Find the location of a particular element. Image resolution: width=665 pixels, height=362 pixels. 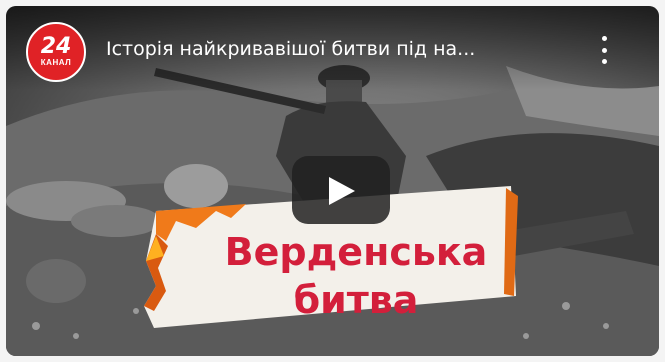

play-button is located at coordinates (341, 190).